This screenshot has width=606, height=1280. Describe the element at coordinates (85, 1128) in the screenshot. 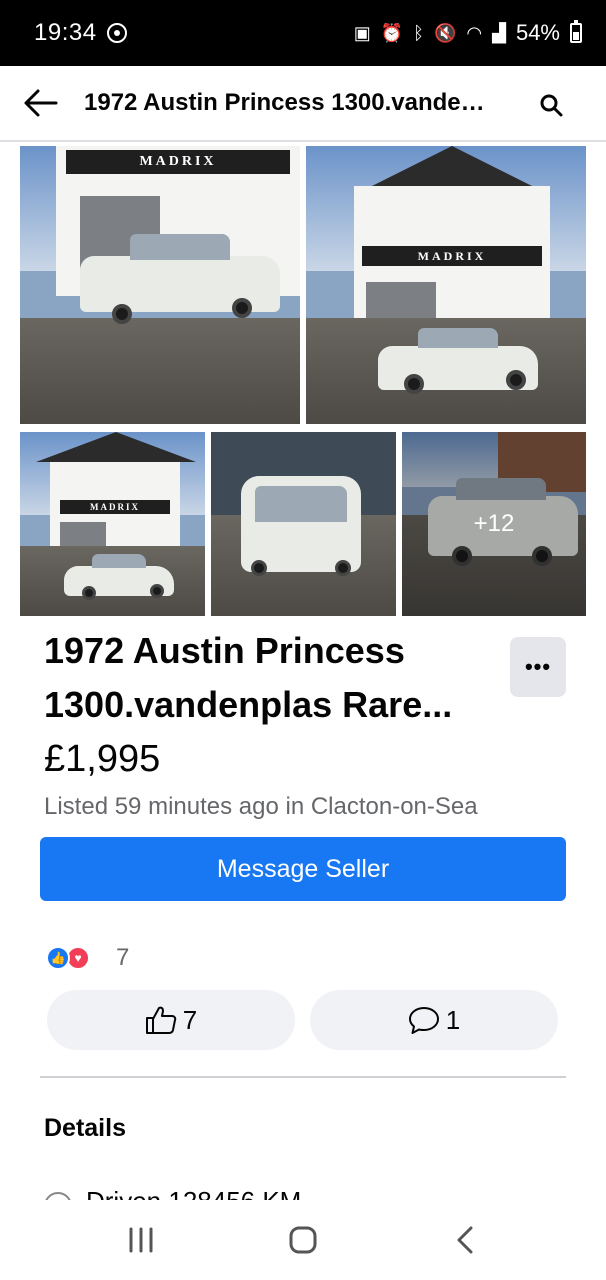

I see `details-heading: Details` at that location.